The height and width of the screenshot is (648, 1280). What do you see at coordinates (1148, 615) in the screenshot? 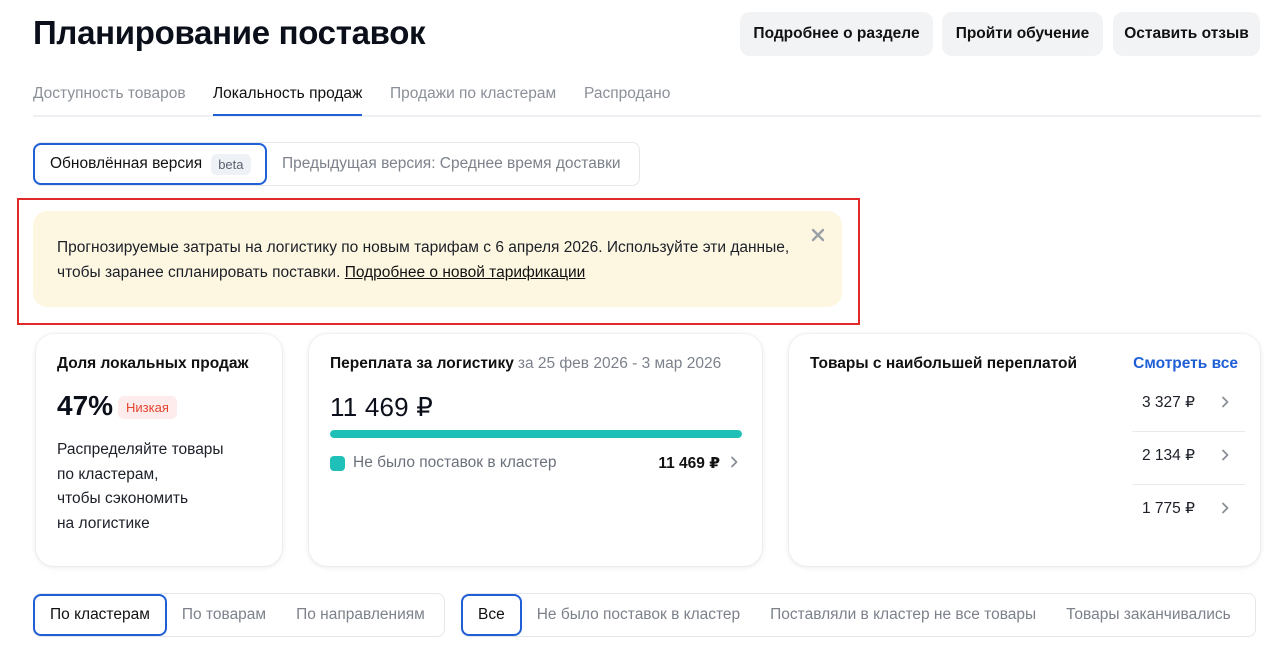
I see `filter-ran-out: Товары заканчивались` at bounding box center [1148, 615].